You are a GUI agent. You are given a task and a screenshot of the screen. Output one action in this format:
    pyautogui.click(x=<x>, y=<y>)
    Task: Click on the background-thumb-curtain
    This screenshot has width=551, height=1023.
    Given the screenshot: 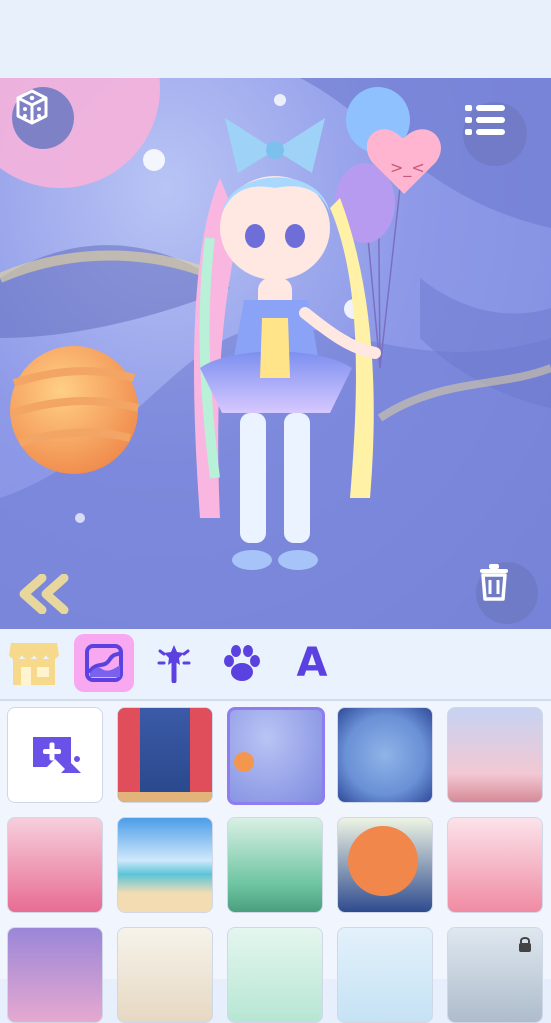 What is the action you would take?
    pyautogui.click(x=165, y=755)
    